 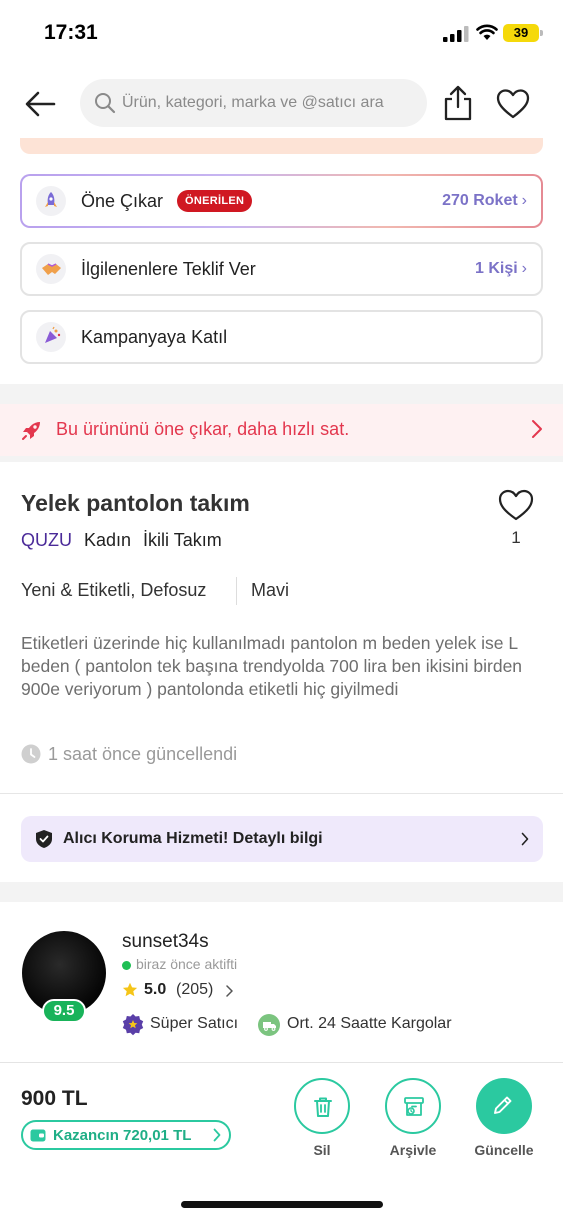 I want to click on pencil-icon, so click(x=503, y=1105).